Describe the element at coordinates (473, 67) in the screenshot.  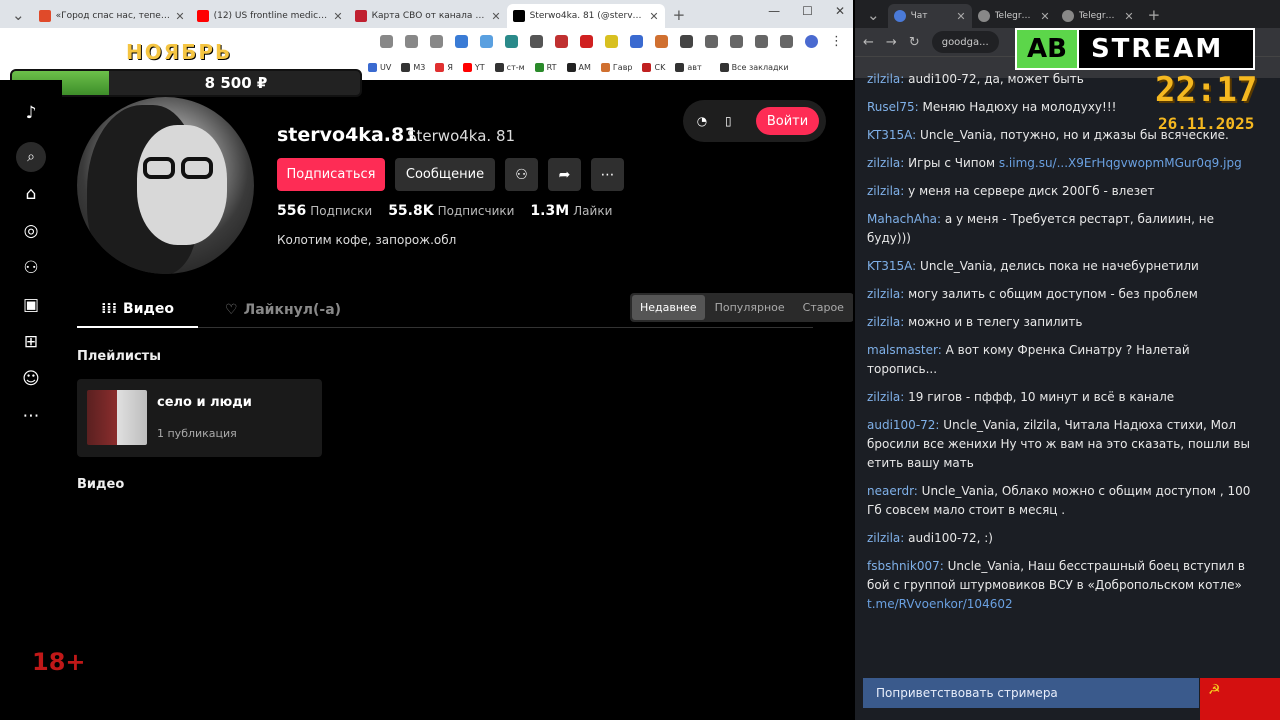
I see `bookmark: YT` at that location.